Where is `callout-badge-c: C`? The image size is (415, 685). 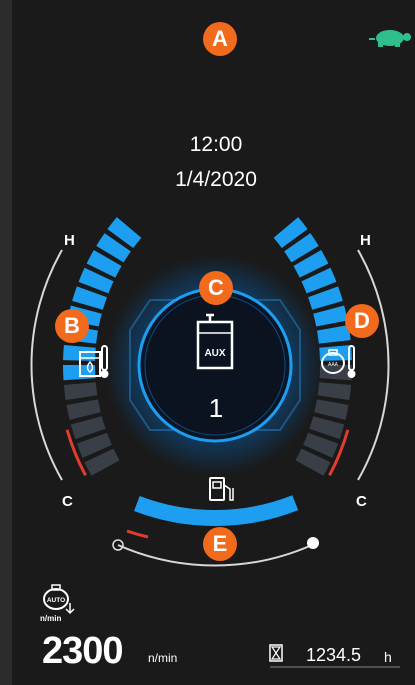 callout-badge-c: C is located at coordinates (216, 288).